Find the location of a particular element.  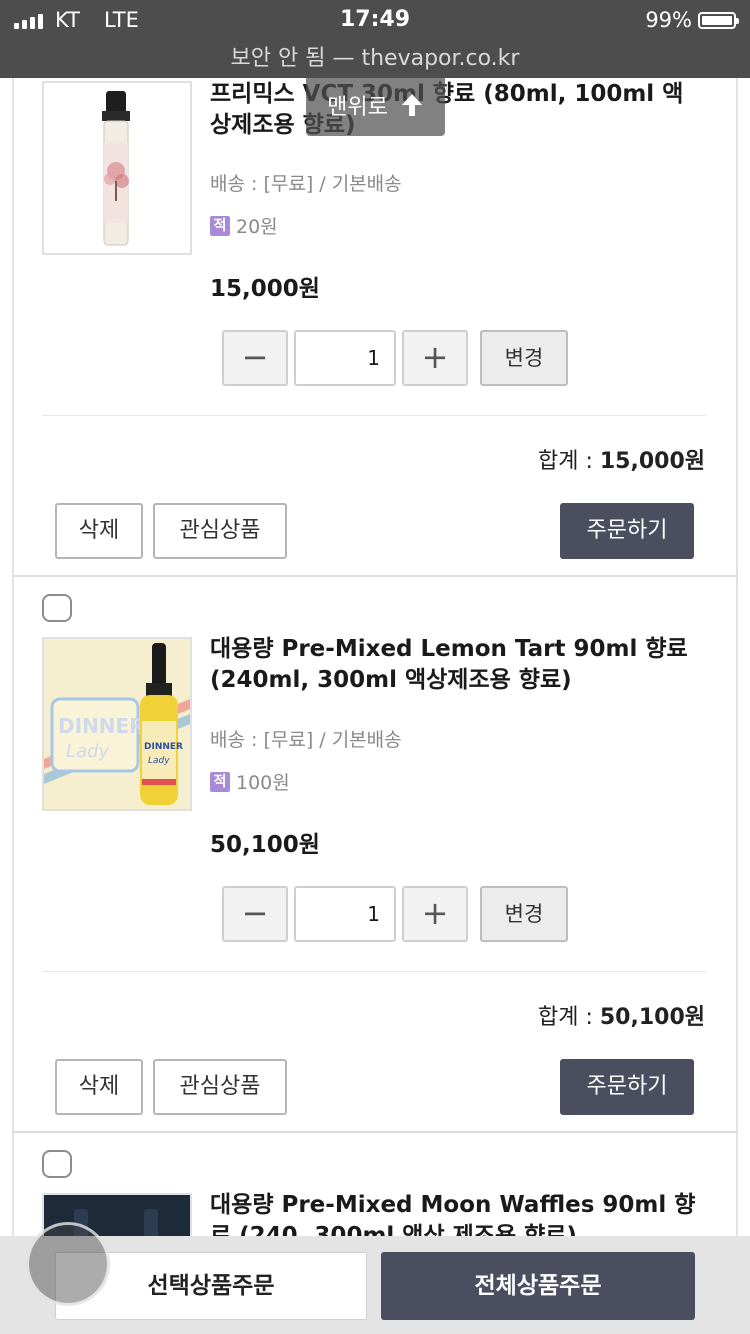

product-price: 15,000원 is located at coordinates (265, 289).